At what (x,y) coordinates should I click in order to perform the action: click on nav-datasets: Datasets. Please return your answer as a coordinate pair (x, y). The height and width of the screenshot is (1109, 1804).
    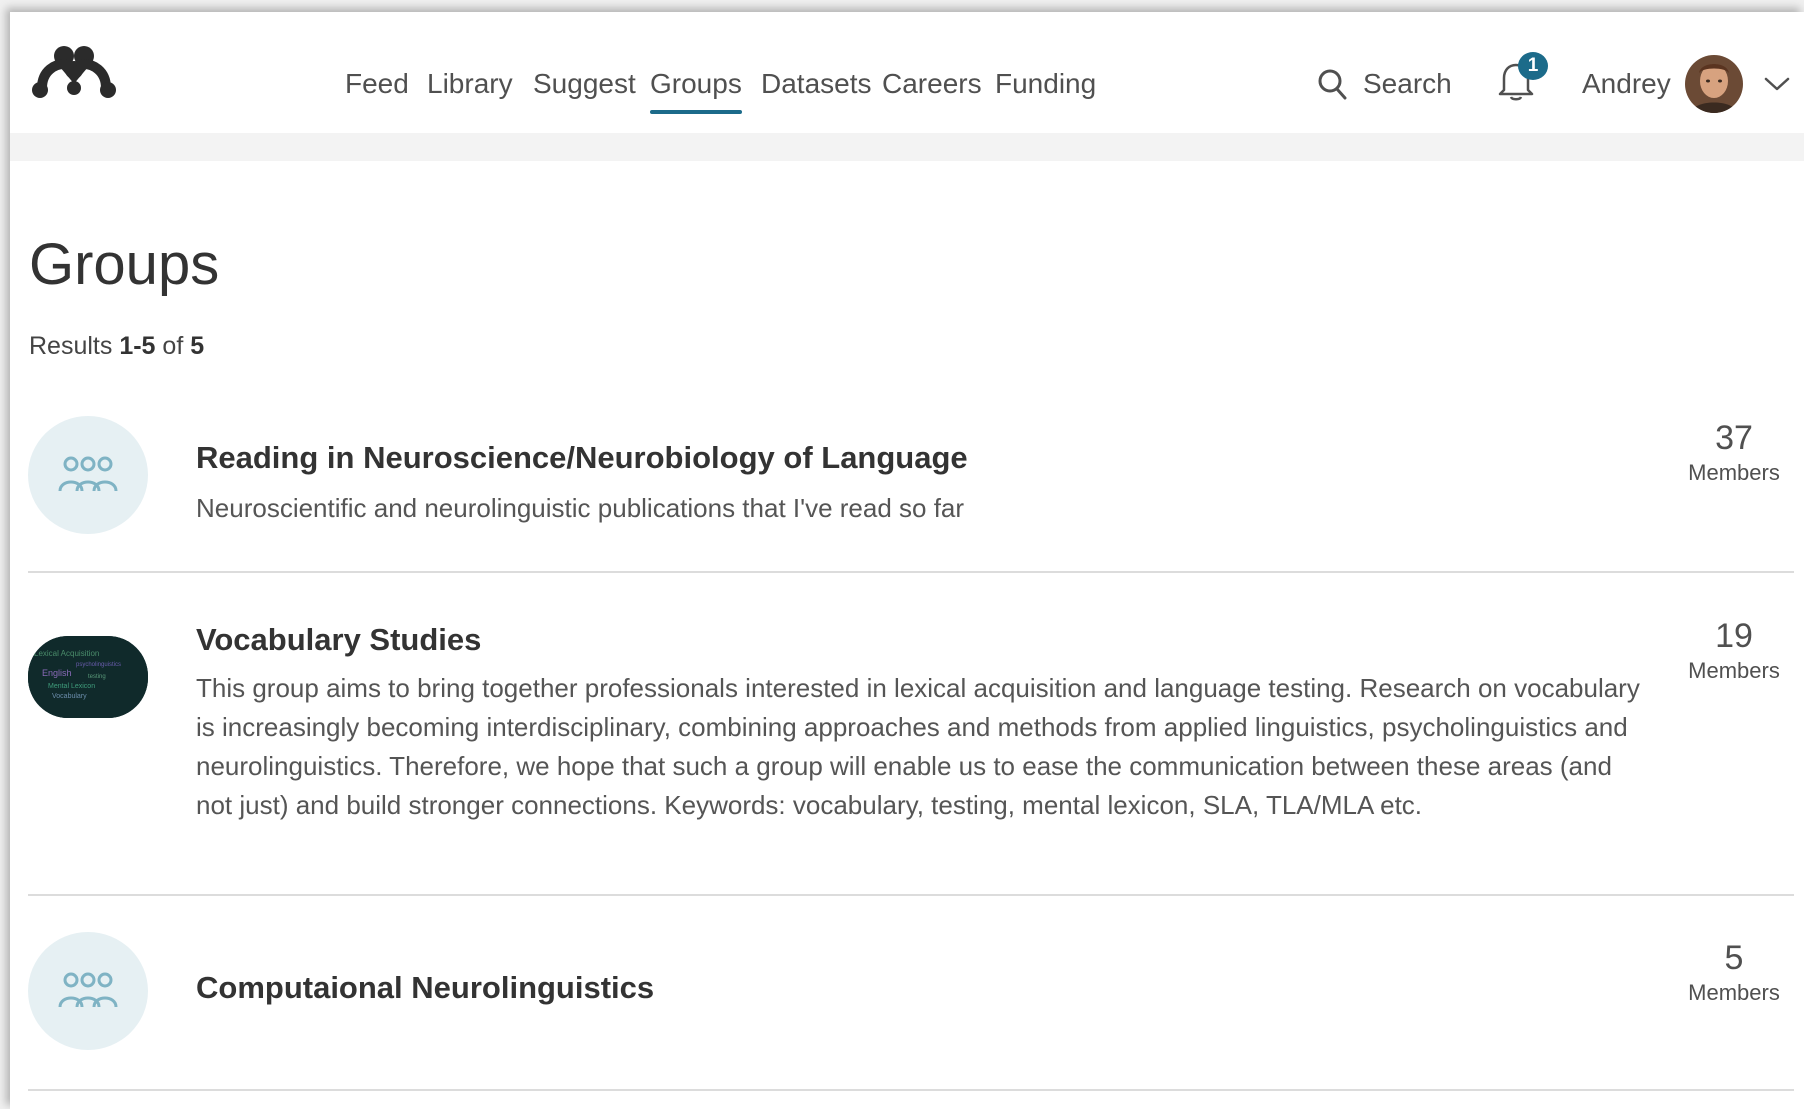
    Looking at the image, I should click on (816, 84).